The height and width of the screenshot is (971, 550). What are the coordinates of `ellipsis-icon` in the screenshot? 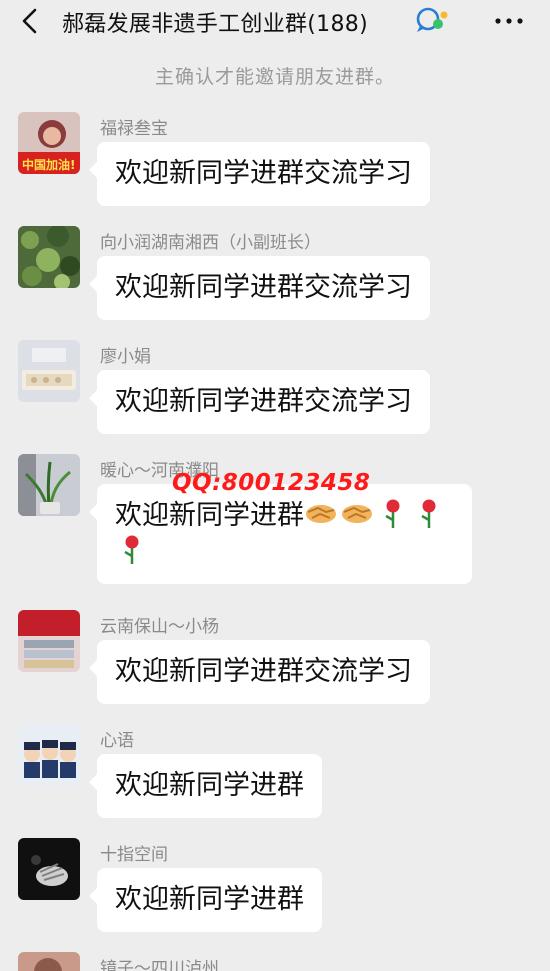 It's located at (509, 21).